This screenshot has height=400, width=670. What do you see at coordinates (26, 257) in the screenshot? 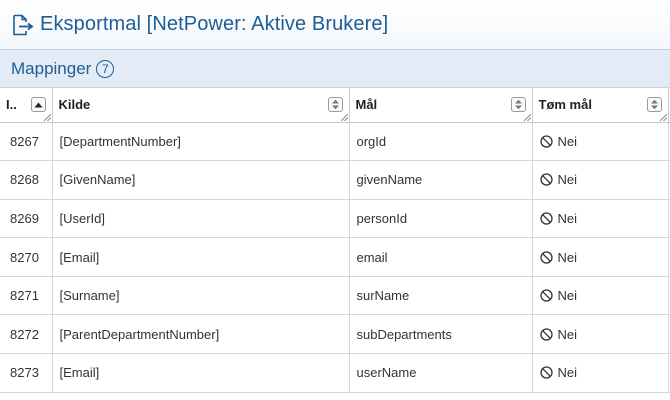
I see `mapping-id: 8270` at bounding box center [26, 257].